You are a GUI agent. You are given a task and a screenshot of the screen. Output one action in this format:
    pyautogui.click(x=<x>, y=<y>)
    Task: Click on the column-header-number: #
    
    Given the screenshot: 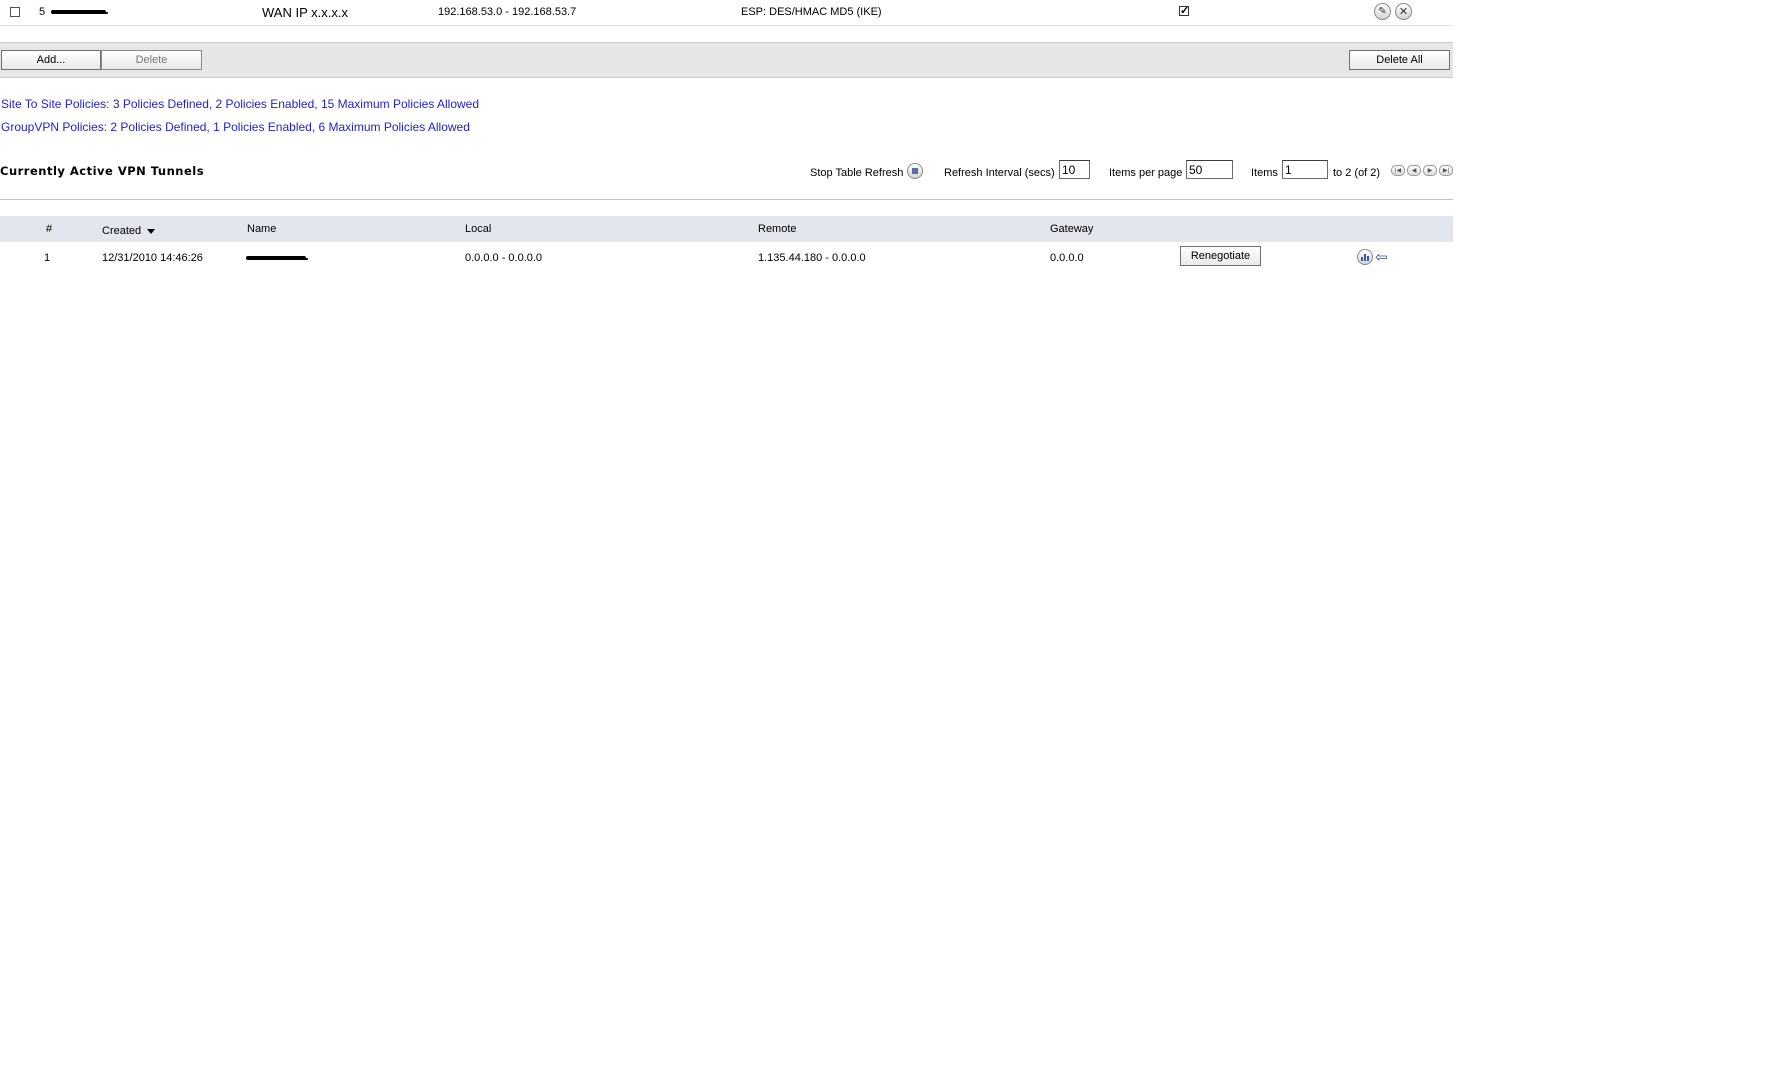 What is the action you would take?
    pyautogui.click(x=49, y=229)
    